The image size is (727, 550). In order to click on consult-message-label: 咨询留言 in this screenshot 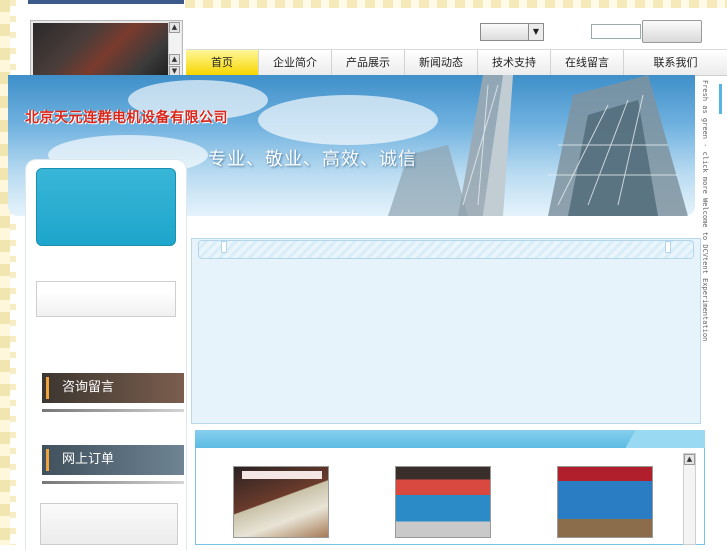, I will do `click(88, 387)`.